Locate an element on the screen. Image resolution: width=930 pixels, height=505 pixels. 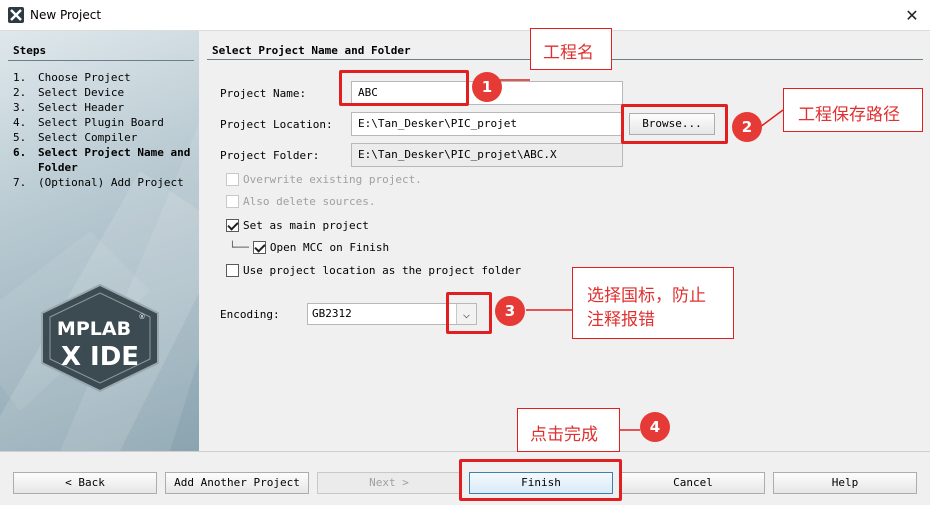
logo-text-bottom: X IDE is located at coordinates (100, 357).